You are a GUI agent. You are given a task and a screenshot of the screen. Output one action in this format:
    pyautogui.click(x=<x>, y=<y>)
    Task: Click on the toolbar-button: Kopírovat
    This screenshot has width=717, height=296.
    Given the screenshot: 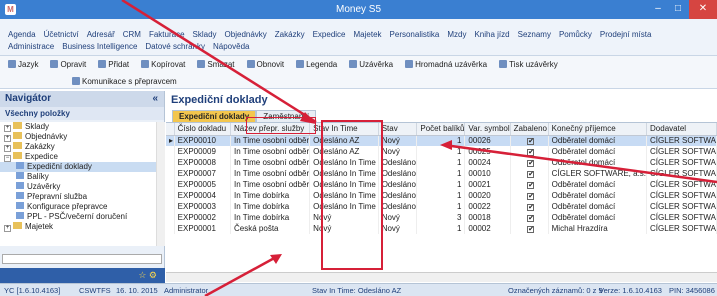 What is the action you would take?
    pyautogui.click(x=166, y=64)
    